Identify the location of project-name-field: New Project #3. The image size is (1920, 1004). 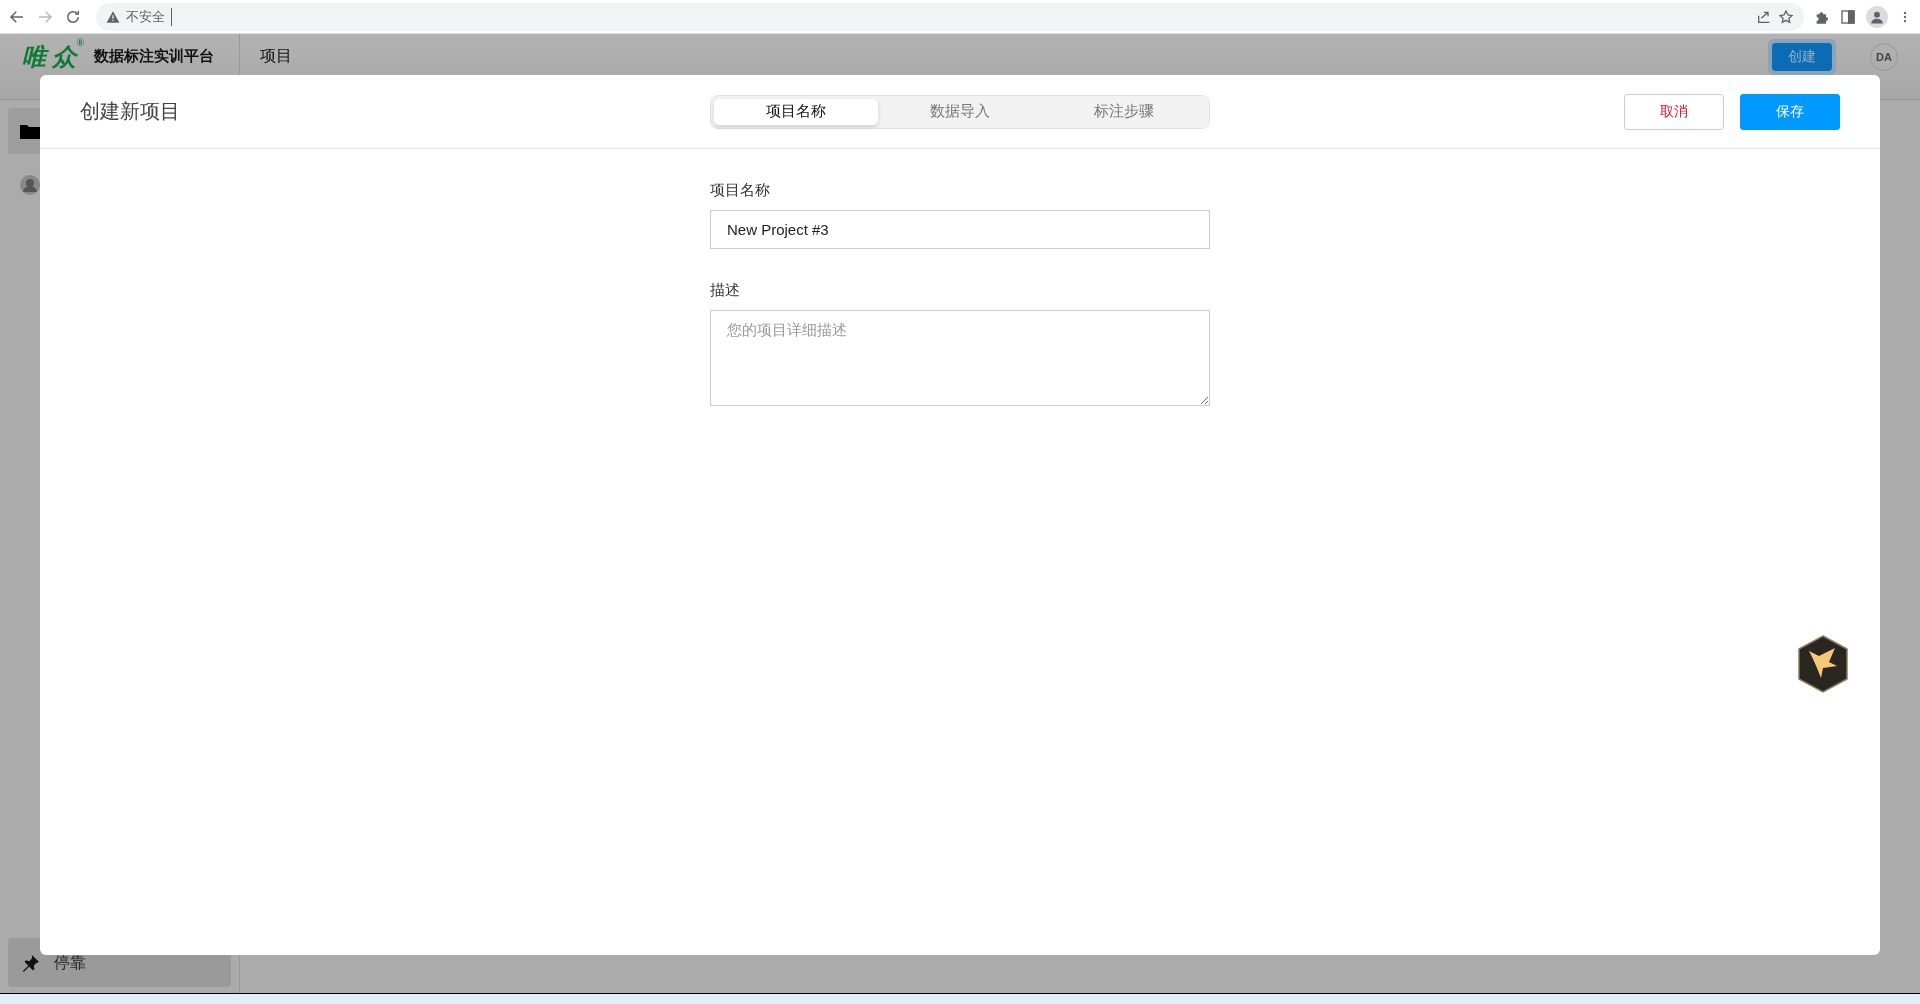
(960, 229).